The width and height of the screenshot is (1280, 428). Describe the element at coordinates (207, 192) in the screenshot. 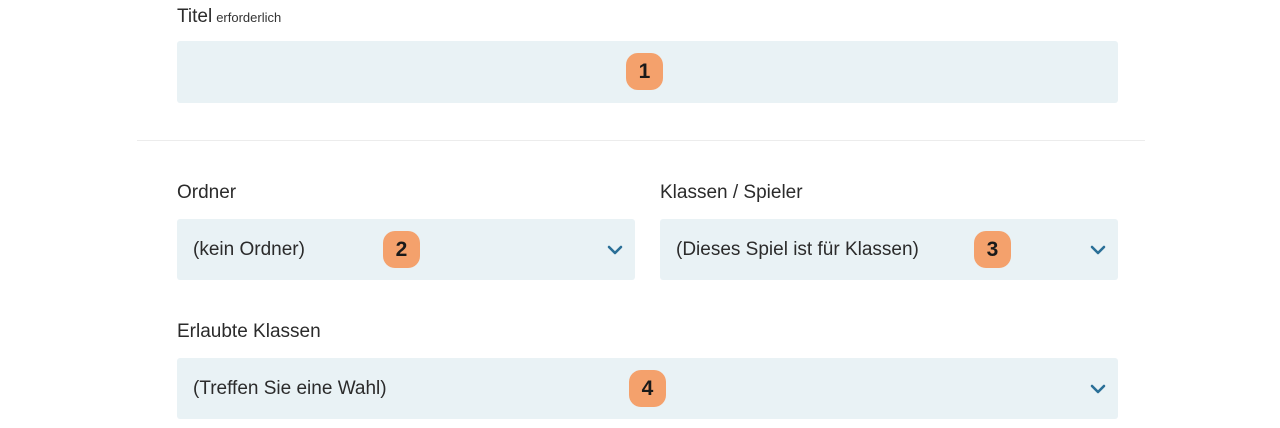

I see `folder-label: Ordner` at that location.